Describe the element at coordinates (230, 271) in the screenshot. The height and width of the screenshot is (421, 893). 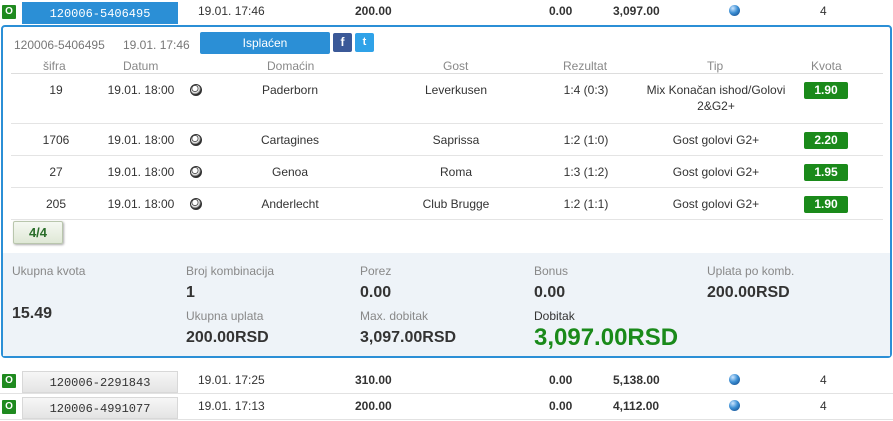
I see `combinations-label: Broj kombinacija` at that location.